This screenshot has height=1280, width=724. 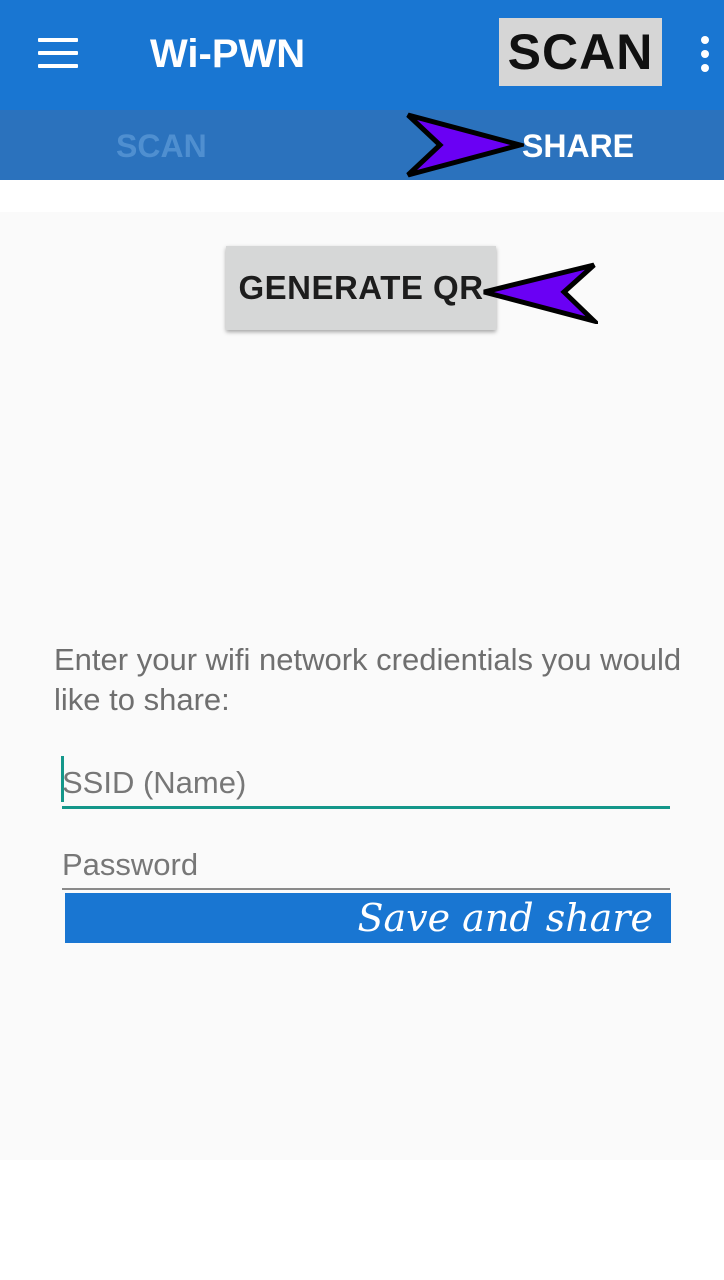 What do you see at coordinates (366, 784) in the screenshot?
I see `ssid-input` at bounding box center [366, 784].